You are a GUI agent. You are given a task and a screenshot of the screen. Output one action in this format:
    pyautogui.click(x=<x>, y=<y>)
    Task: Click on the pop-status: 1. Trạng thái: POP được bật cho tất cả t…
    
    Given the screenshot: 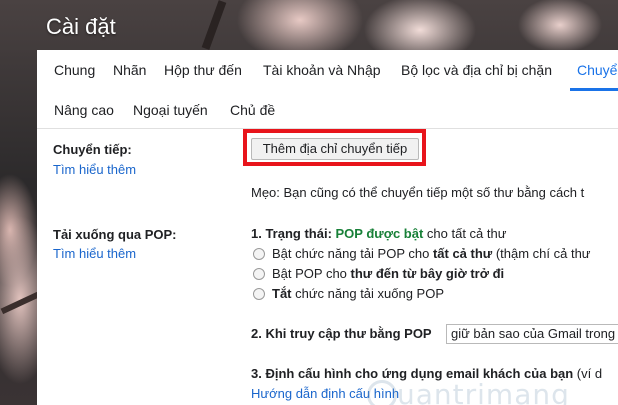 What is the action you would take?
    pyautogui.click(x=378, y=233)
    